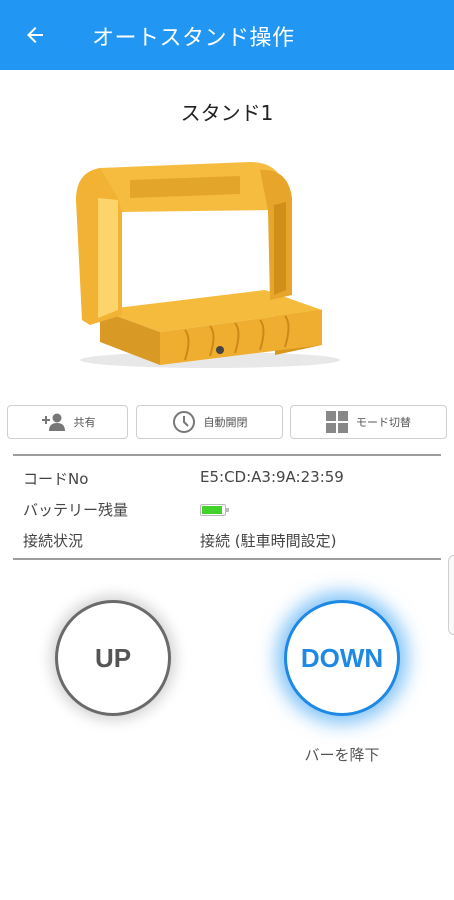  I want to click on battery-label: バッテリー残量, so click(76, 510).